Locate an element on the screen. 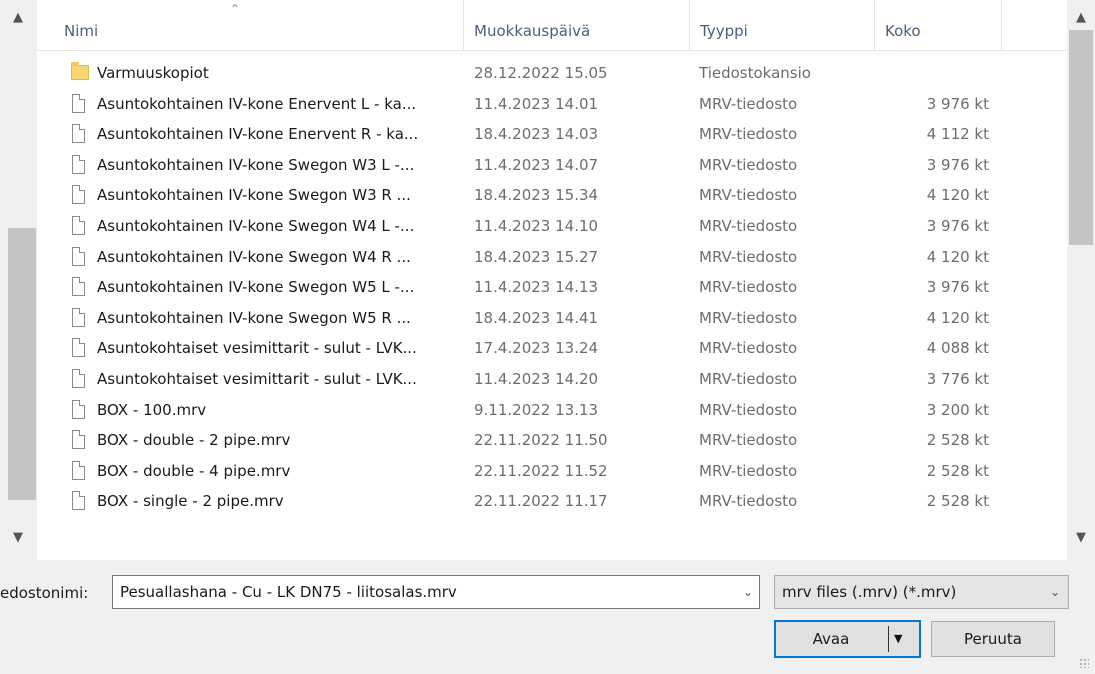 The image size is (1095, 674). file-list-header: ⌃ Nimi Muokkauspäivä Tyyppi Koko is located at coordinates (552, 25).